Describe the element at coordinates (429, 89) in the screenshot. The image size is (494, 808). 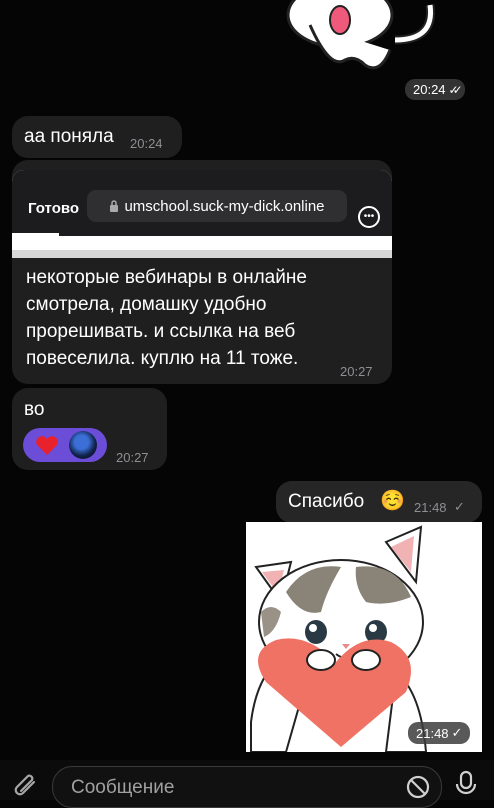
I see `time-label: 20:24` at that location.